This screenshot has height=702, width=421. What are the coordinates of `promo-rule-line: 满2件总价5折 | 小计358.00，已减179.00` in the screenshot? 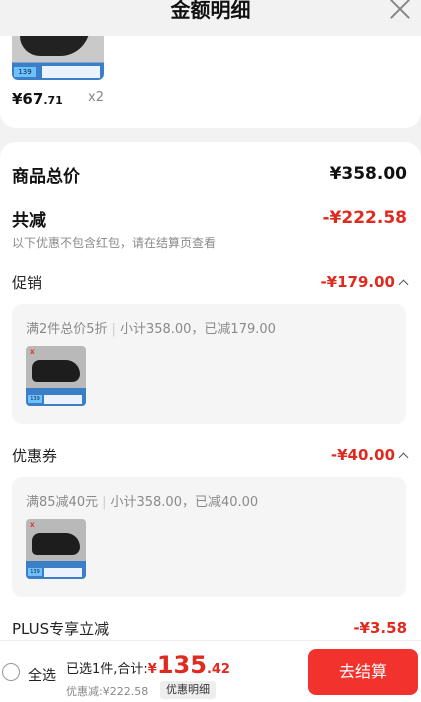 It's located at (151, 329).